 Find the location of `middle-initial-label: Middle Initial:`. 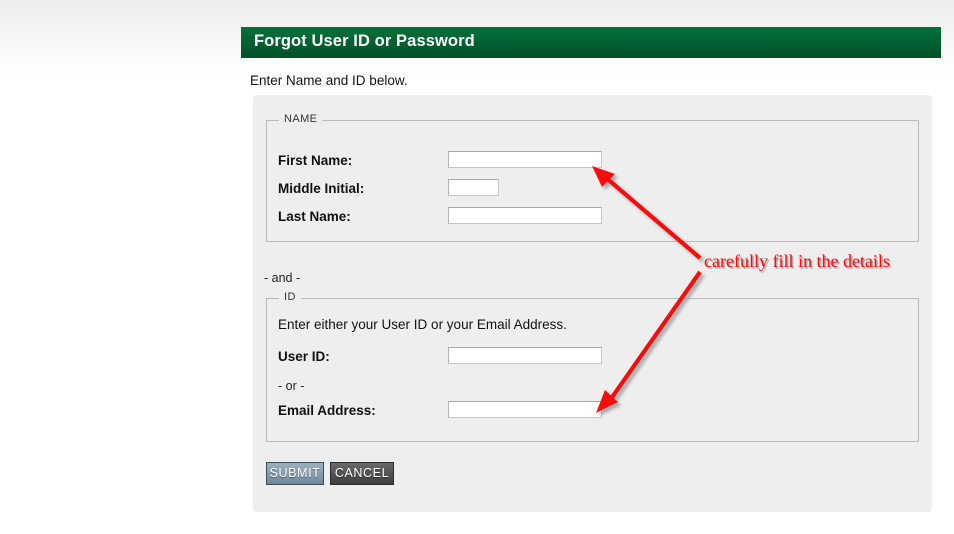

middle-initial-label: Middle Initial: is located at coordinates (321, 188).